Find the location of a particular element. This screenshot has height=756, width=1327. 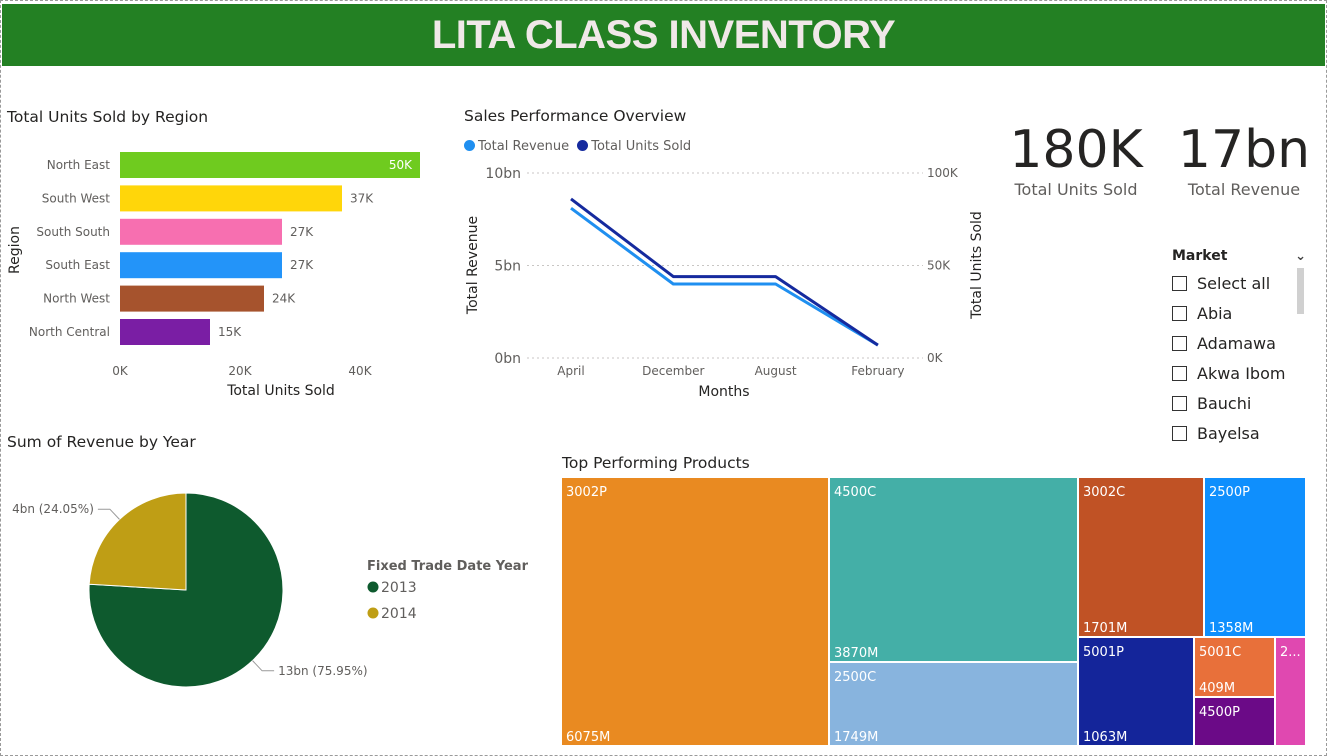

line-chart-title: Sales Performance Overview is located at coordinates (575, 116).